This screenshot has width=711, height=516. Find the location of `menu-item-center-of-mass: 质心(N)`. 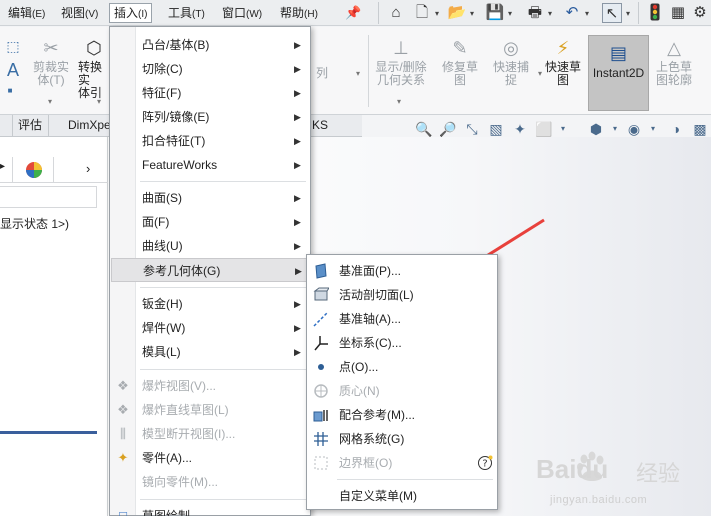

menu-item-center-of-mass: 质心(N) is located at coordinates (402, 391).